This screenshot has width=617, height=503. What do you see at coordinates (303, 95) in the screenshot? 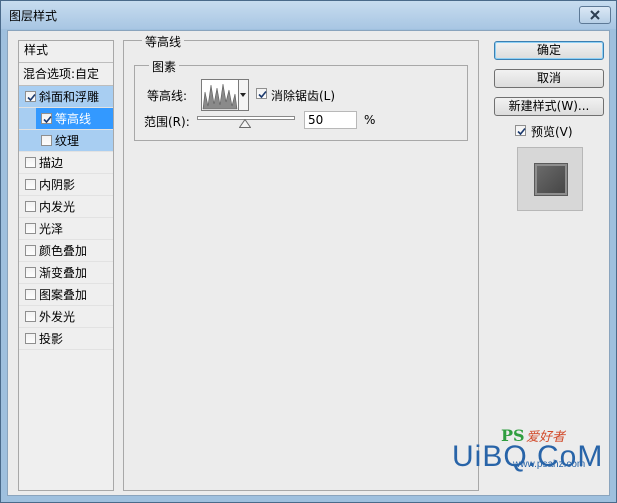
I see `anti-alias-label: 消除锯齿(L)` at bounding box center [303, 95].